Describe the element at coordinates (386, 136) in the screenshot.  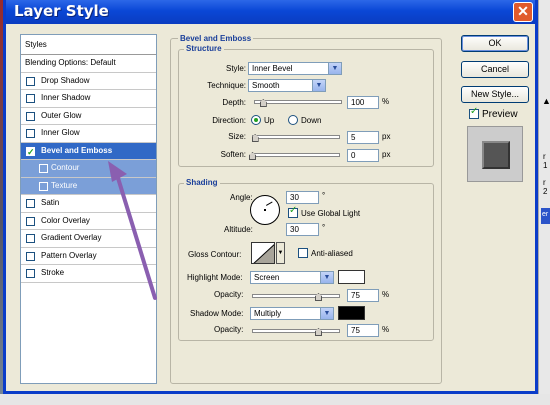
I see `size-unit: px` at that location.